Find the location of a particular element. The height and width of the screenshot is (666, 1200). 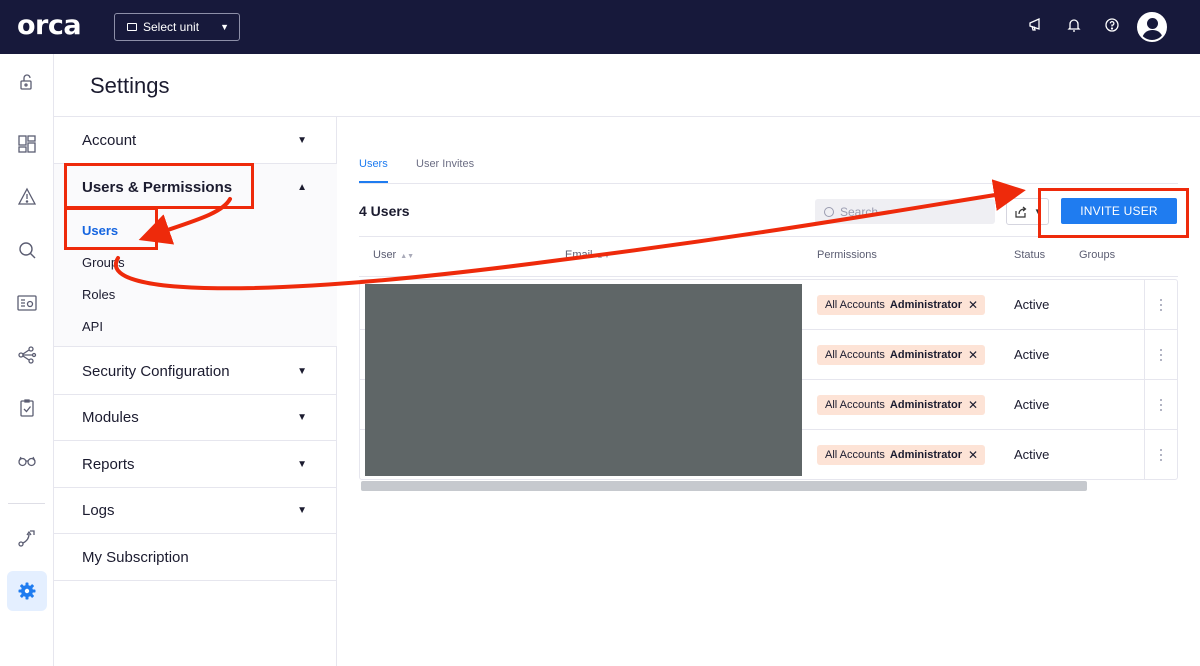

column-email: Email ▲▼ is located at coordinates (587, 255).